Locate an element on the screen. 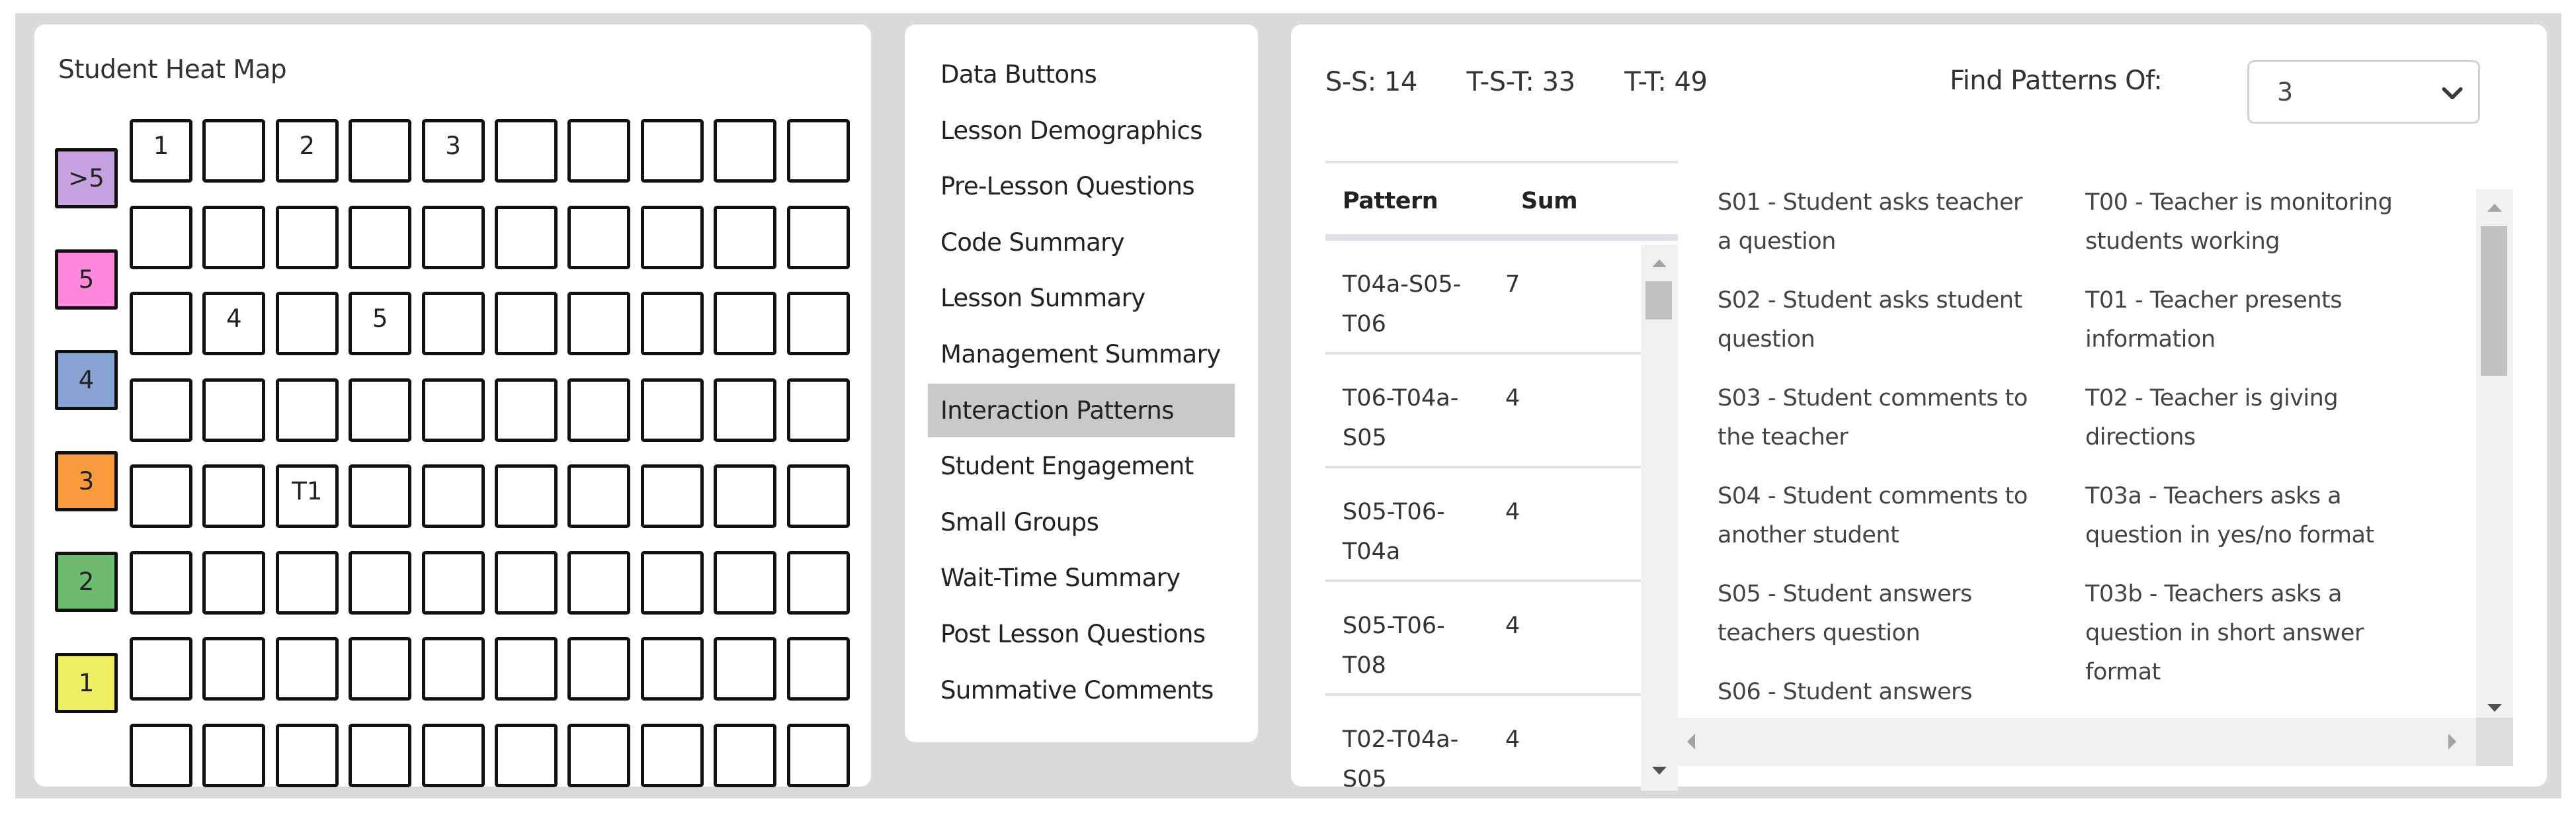 This screenshot has width=2576, height=815. menu-item-post-lesson-questions: Post Lesson Questions is located at coordinates (1081, 634).